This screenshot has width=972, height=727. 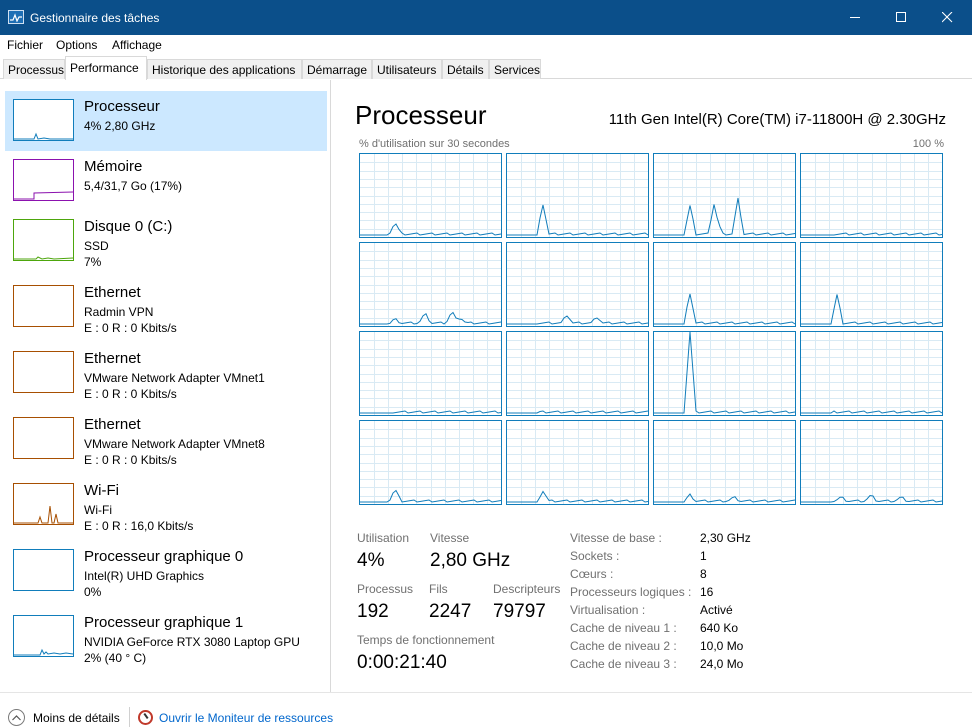 I want to click on detail-title: Processeur, so click(x=421, y=115).